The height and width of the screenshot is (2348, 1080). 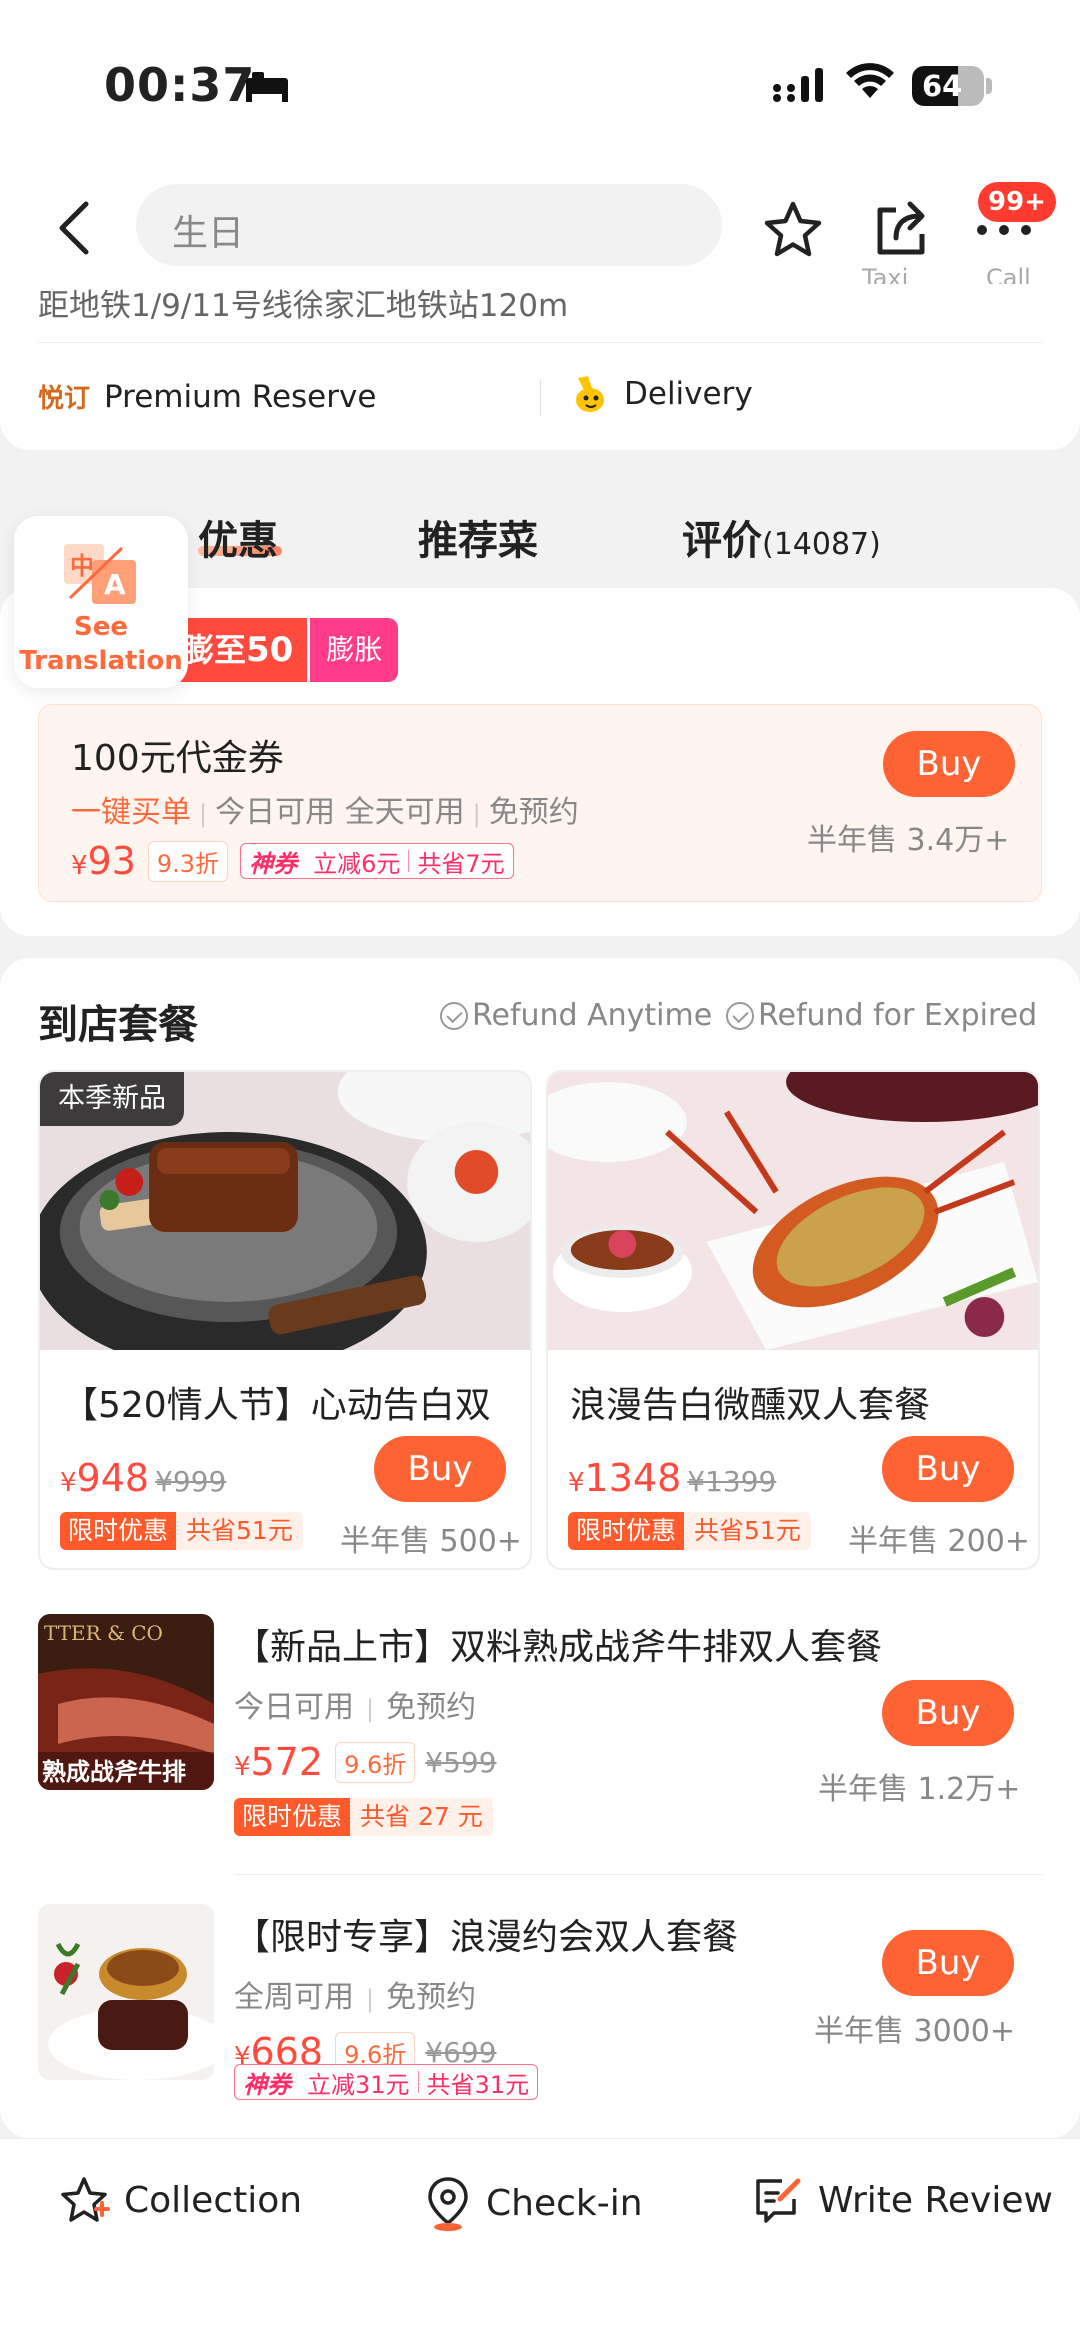 What do you see at coordinates (592, 1015) in the screenshot?
I see `refund-label: Refund Anytime` at bounding box center [592, 1015].